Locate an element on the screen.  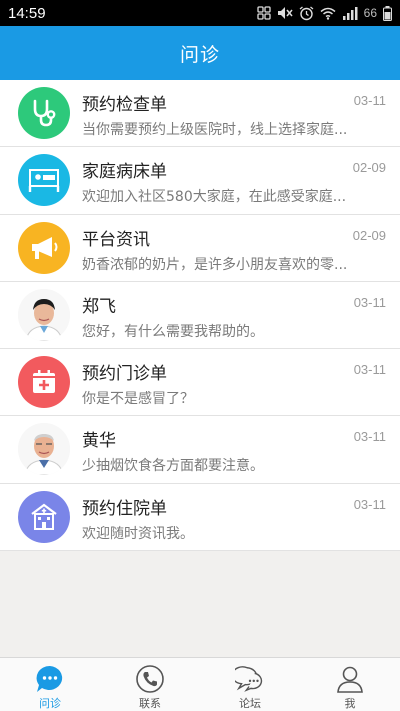
item-preview: 欢迎随时资讯我。 is located at coordinates (138, 533).